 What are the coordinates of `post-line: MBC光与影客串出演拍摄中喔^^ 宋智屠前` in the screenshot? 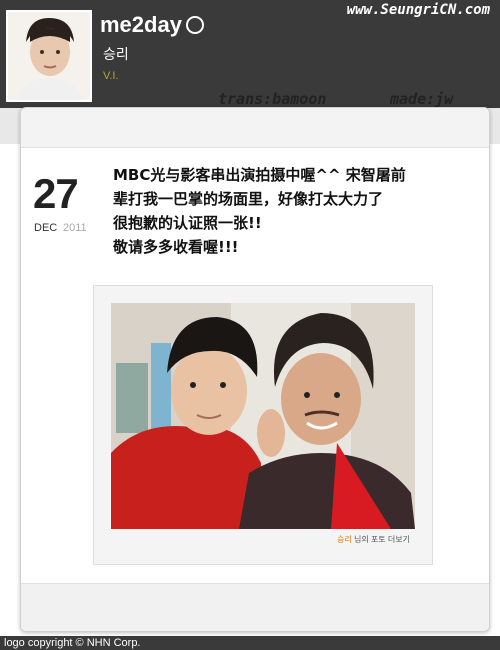 It's located at (259, 175).